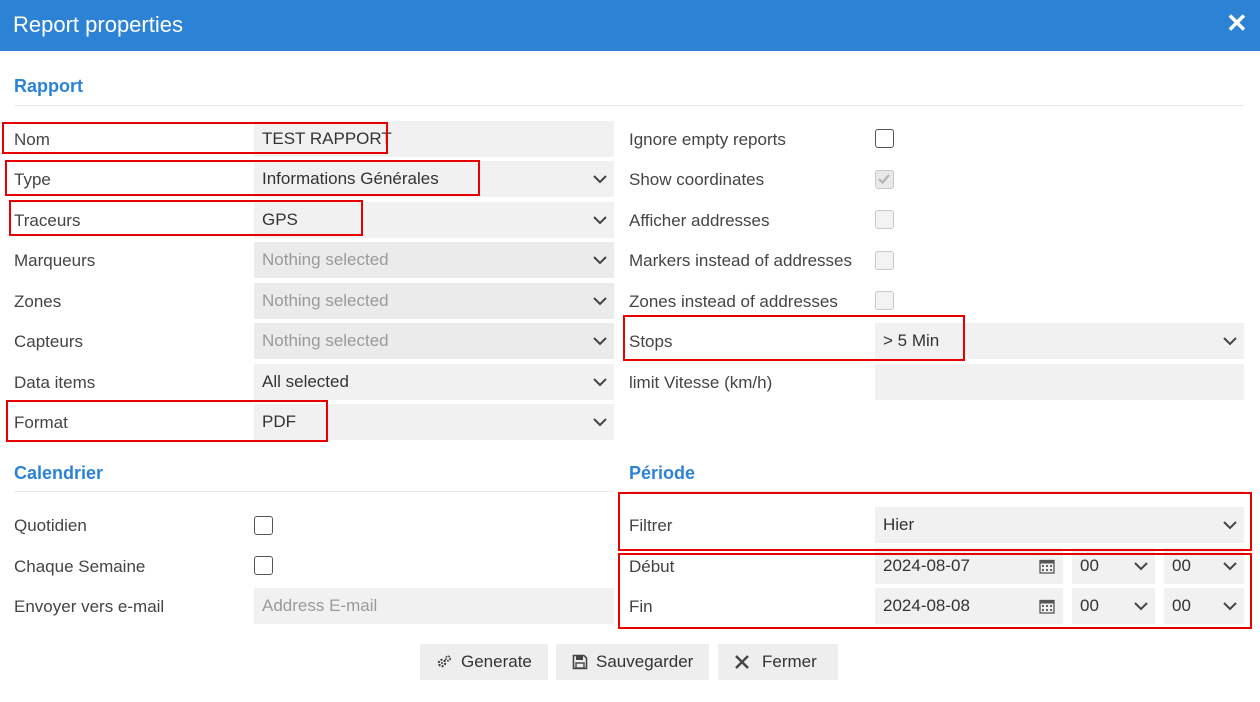  I want to click on debut-date-input: 2024-08-07, so click(969, 566).